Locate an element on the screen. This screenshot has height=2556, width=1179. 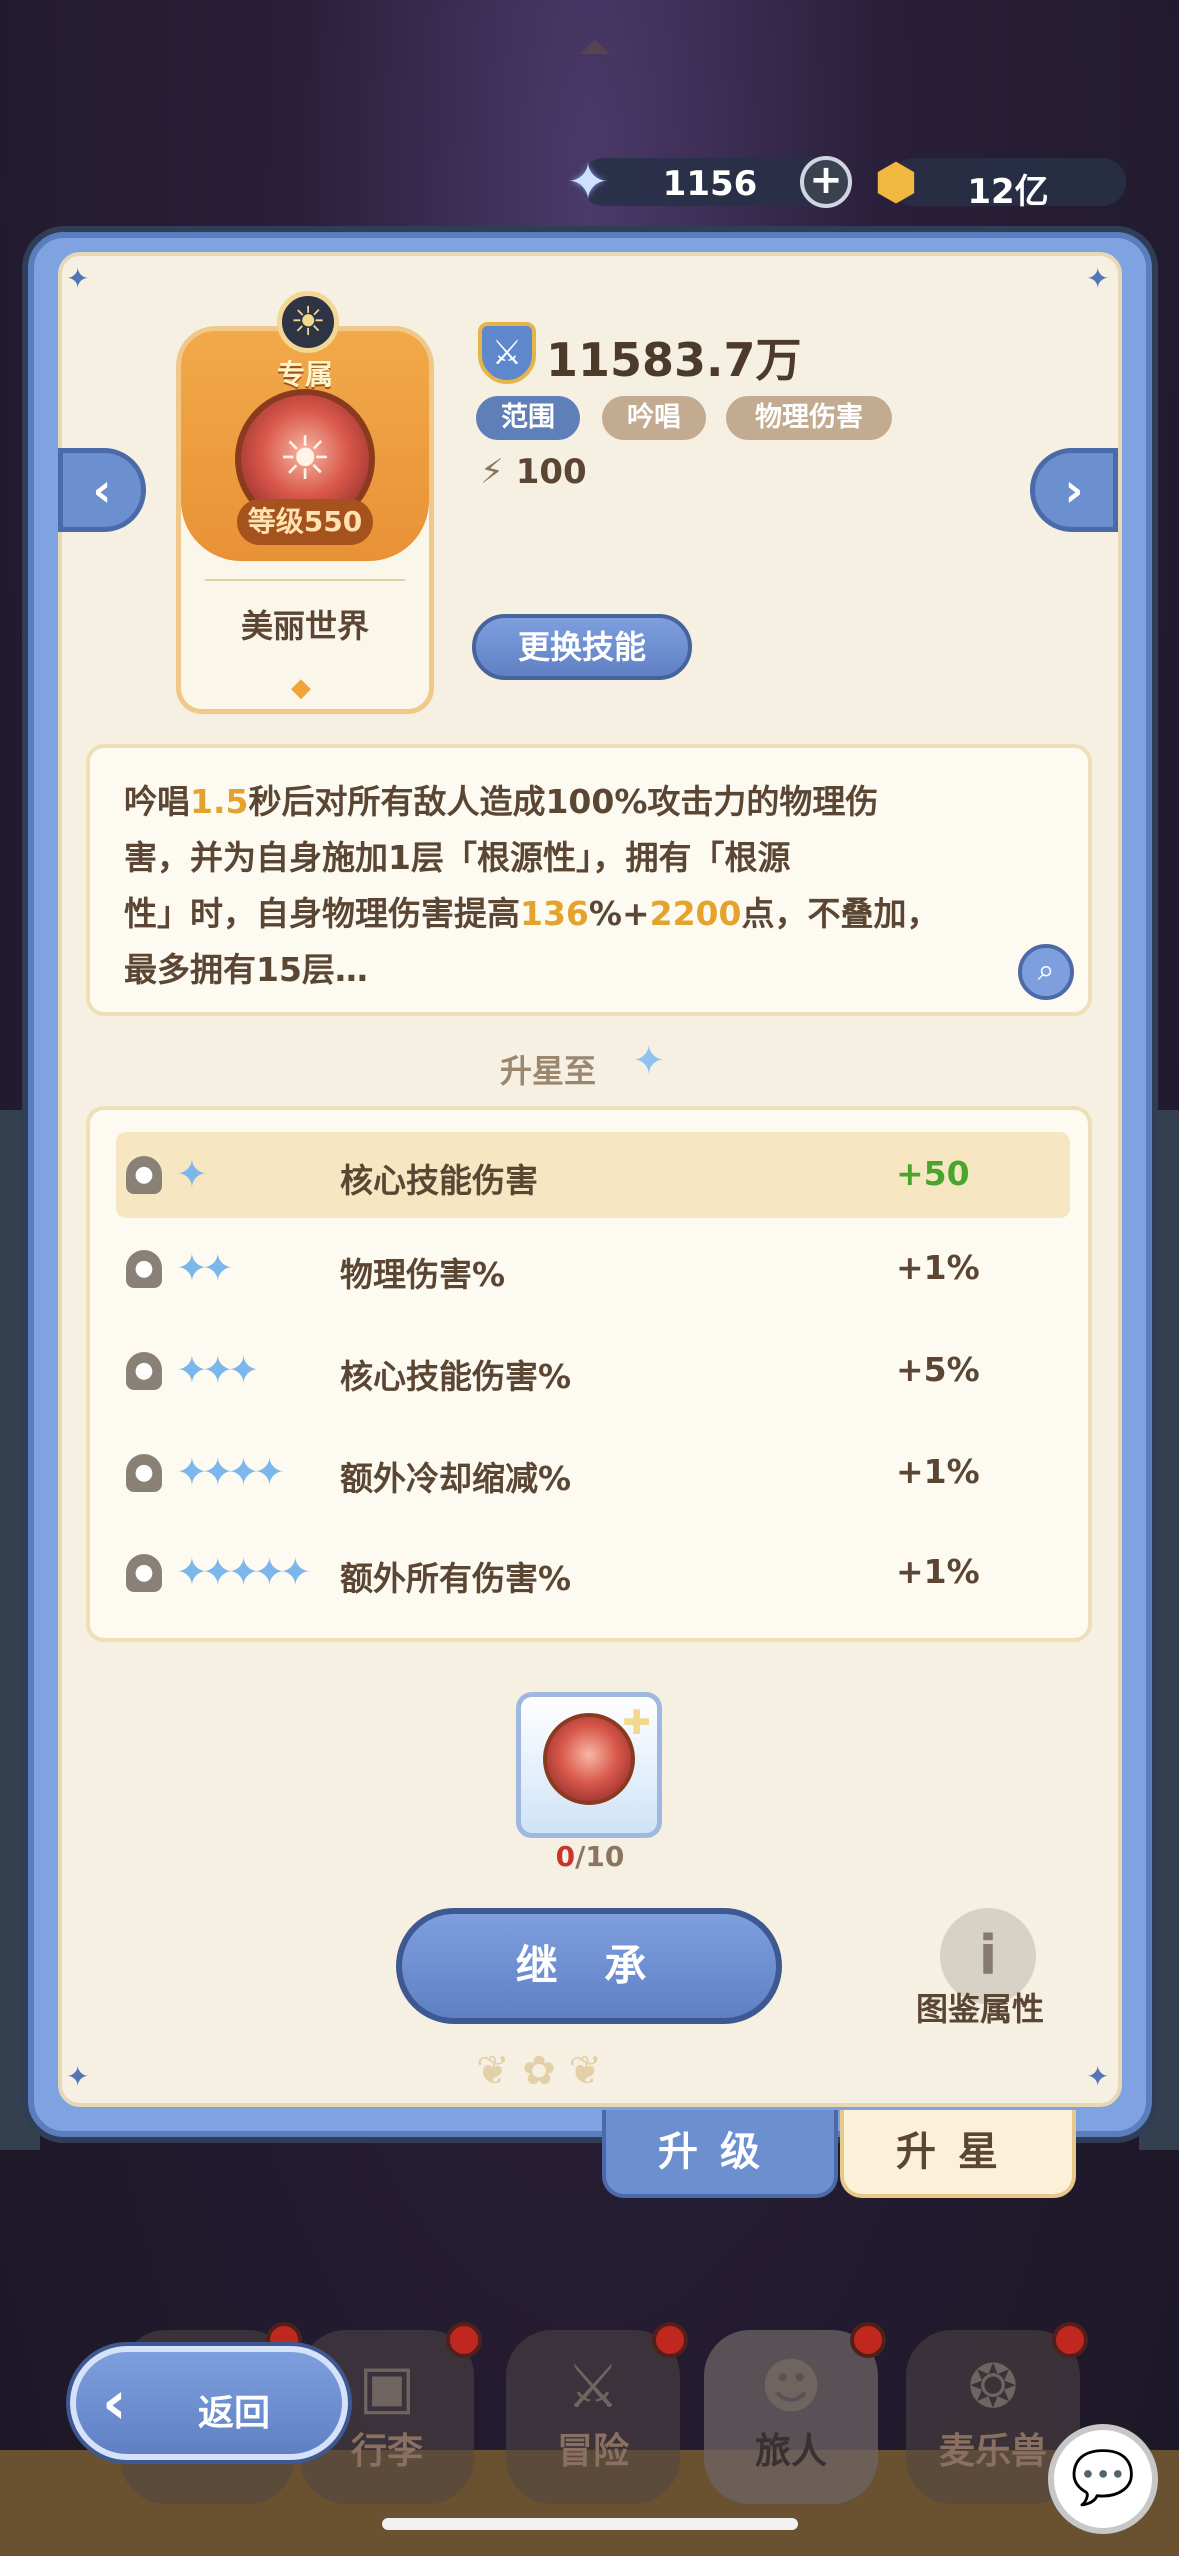
sun-icon: ☀ is located at coordinates (308, 322).